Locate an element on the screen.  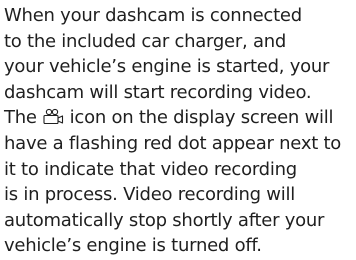
paragraph-line: have a flashing red dot appear next to is located at coordinates (173, 143).